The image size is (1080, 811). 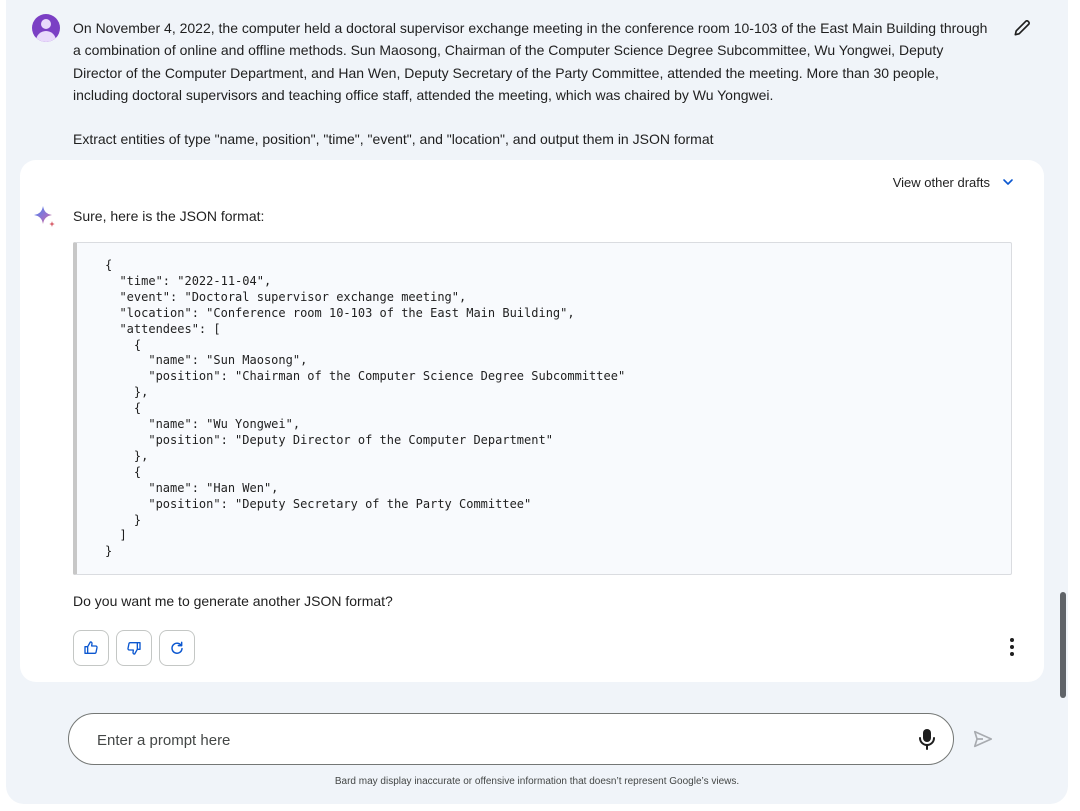 I want to click on thumbs-down-button, so click(x=134, y=648).